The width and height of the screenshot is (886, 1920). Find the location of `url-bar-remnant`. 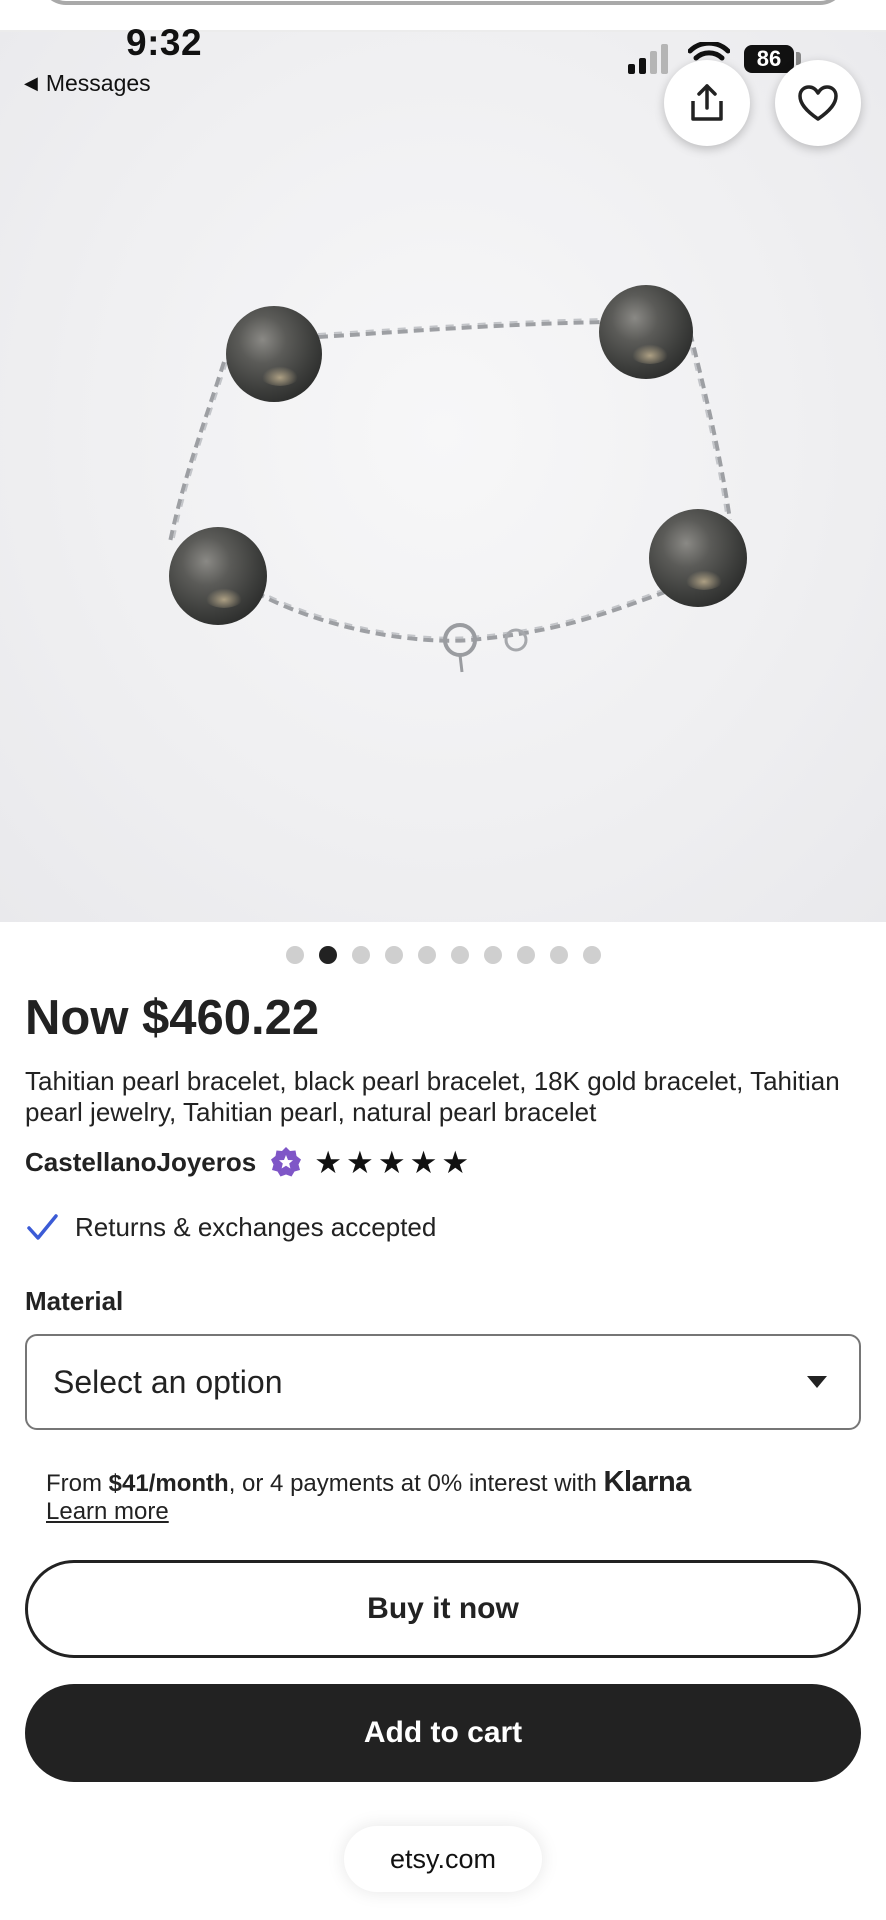

url-bar-remnant is located at coordinates (443, 2).